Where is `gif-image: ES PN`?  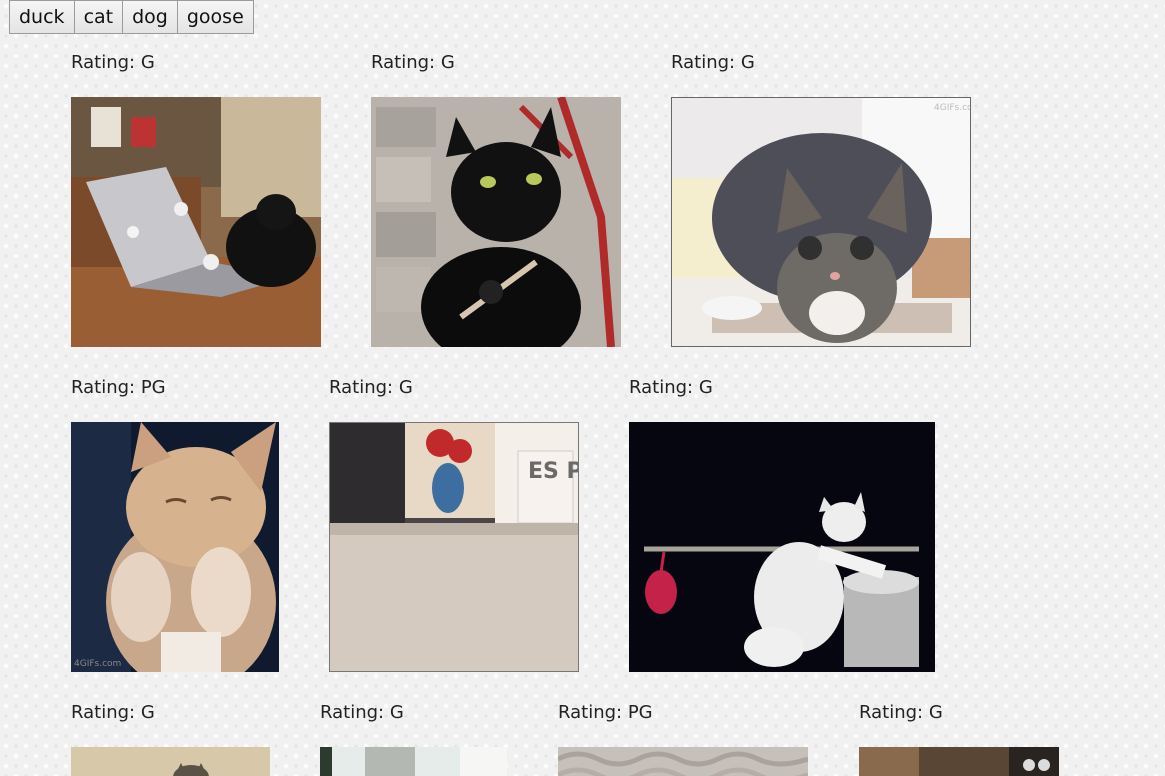 gif-image: ES PN is located at coordinates (454, 547).